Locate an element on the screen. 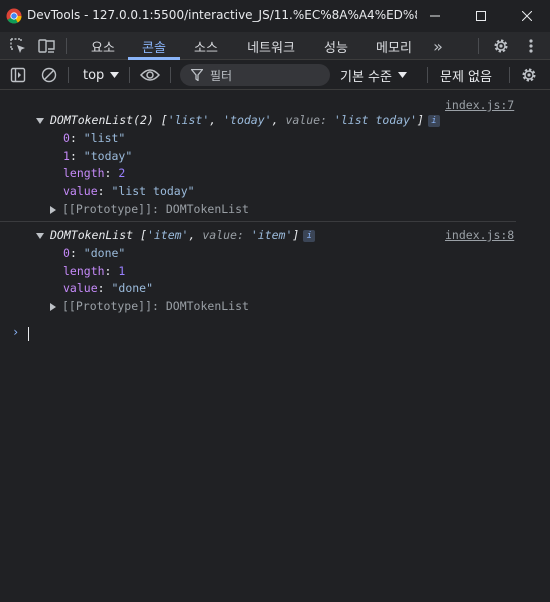 This screenshot has height=602, width=550. device-icon is located at coordinates (46, 46).